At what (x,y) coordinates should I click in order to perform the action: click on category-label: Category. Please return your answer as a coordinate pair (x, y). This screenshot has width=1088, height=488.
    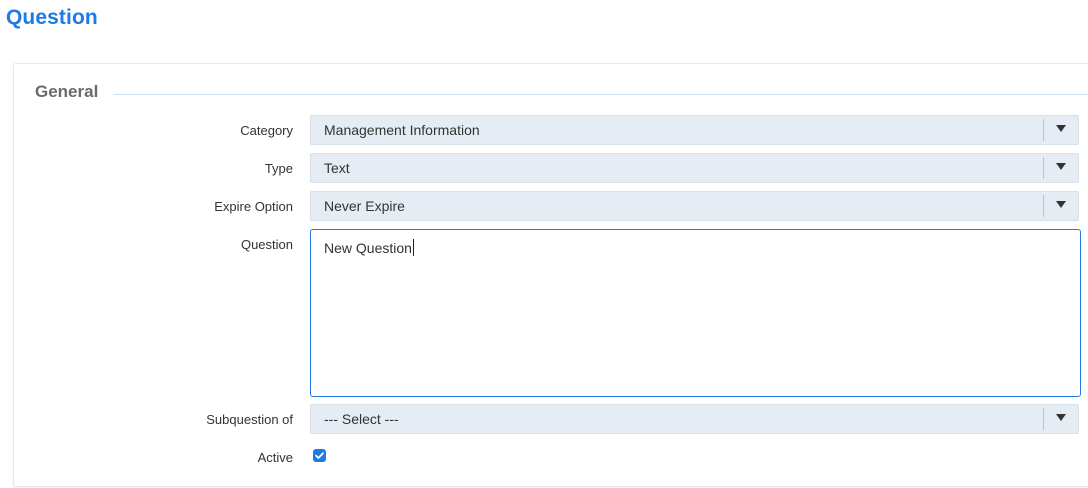
    Looking at the image, I should click on (266, 130).